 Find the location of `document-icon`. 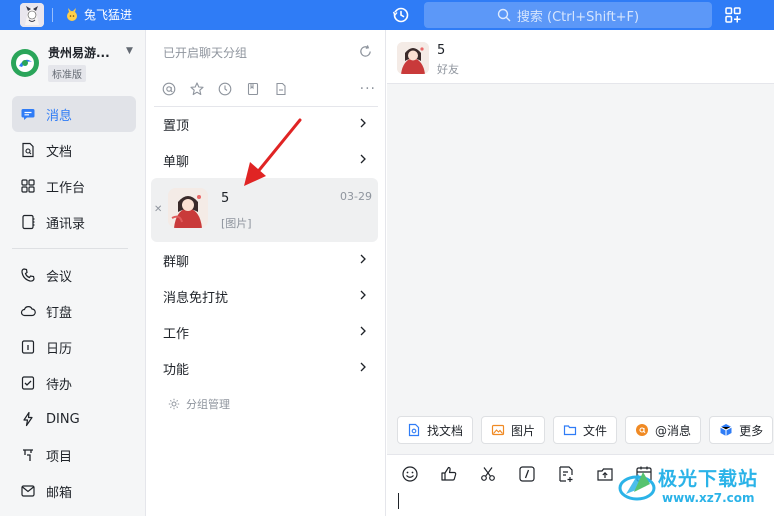

document-icon is located at coordinates (28, 150).